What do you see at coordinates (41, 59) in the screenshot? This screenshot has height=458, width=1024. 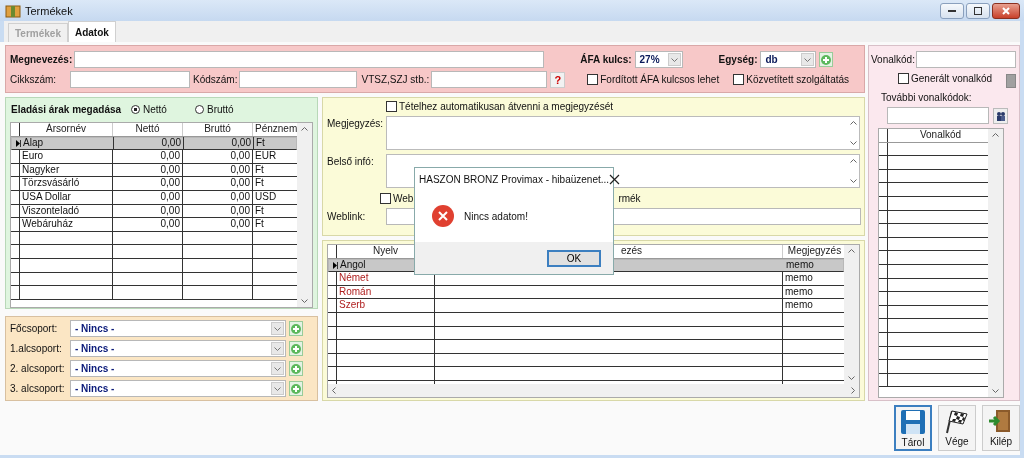 I see `field-label: Megnevezés:` at bounding box center [41, 59].